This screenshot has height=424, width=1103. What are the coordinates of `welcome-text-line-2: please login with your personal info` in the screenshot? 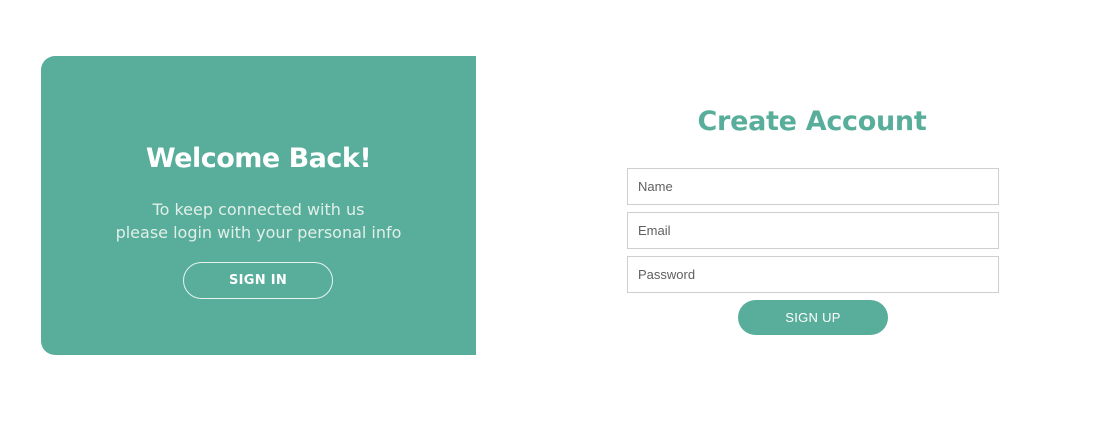 It's located at (258, 232).